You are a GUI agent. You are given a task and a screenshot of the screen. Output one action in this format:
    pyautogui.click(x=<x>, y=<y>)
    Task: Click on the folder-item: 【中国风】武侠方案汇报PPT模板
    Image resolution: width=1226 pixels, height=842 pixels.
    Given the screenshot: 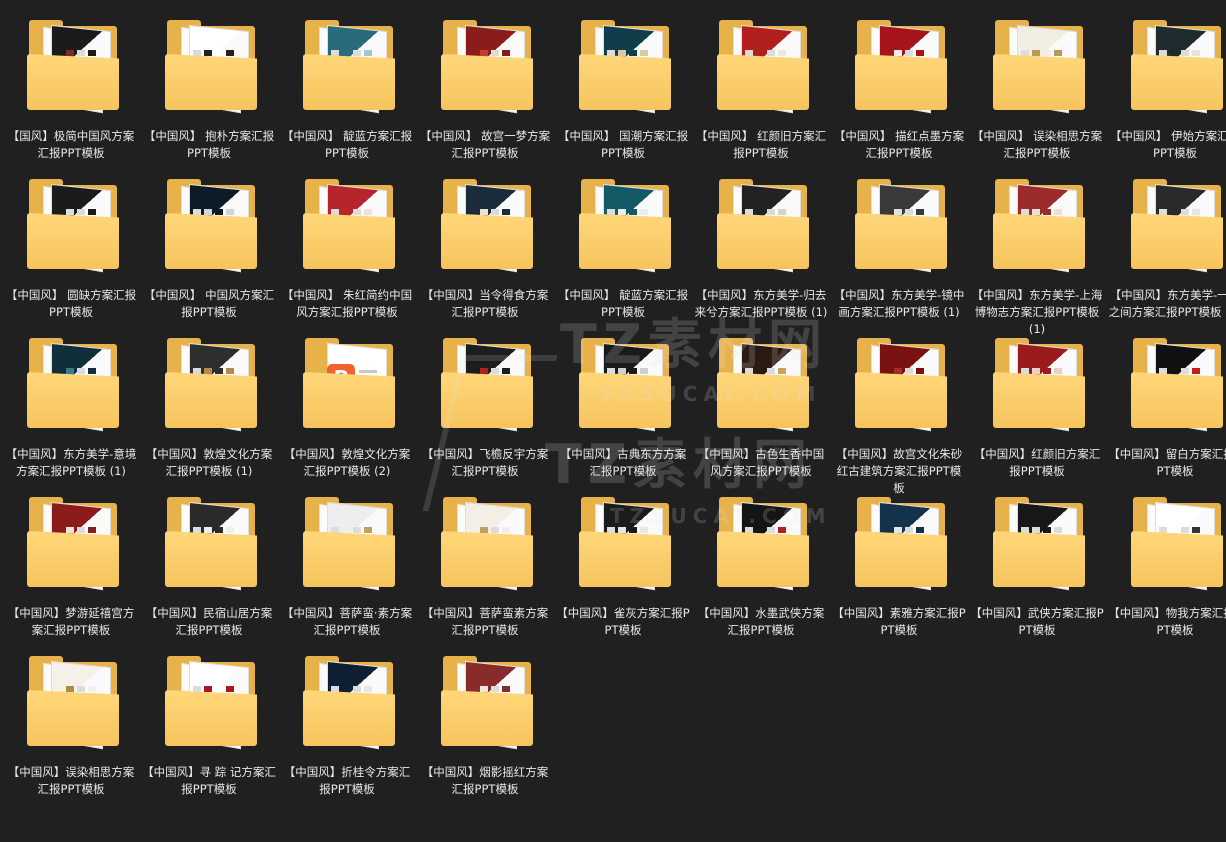 What is the action you would take?
    pyautogui.click(x=1037, y=572)
    